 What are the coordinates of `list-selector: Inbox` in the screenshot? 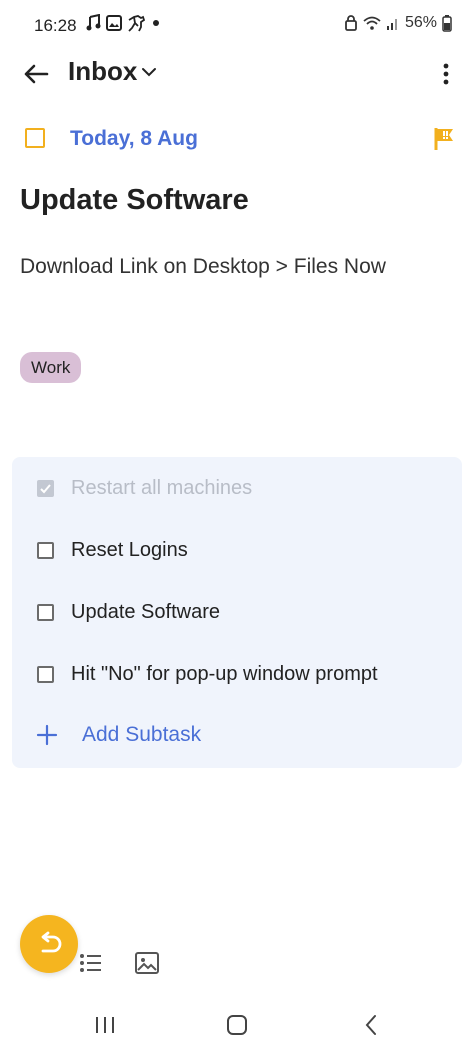 It's located at (112, 71).